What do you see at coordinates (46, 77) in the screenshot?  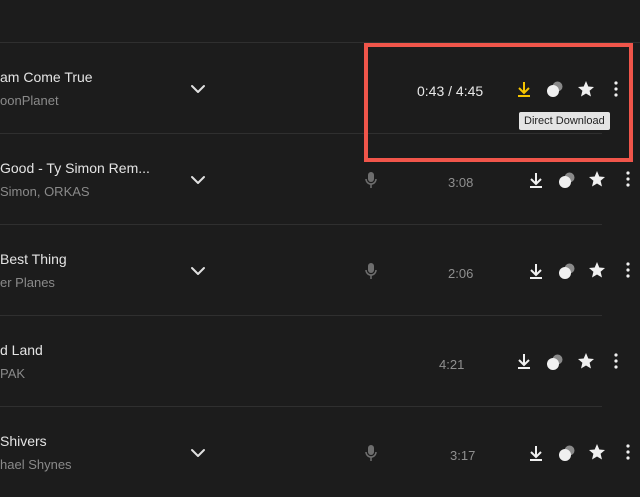 I see `track-title: am Come True` at bounding box center [46, 77].